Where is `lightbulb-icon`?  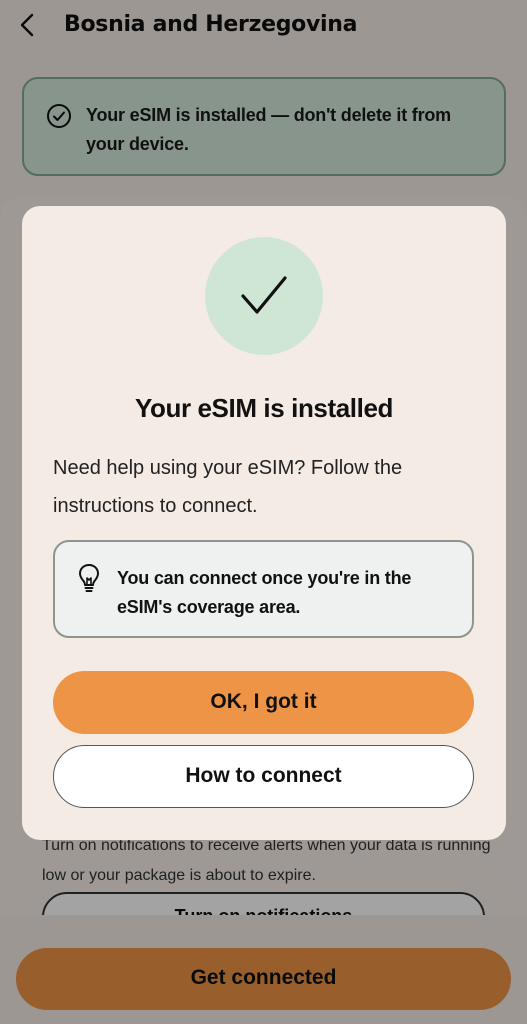 lightbulb-icon is located at coordinates (89, 578).